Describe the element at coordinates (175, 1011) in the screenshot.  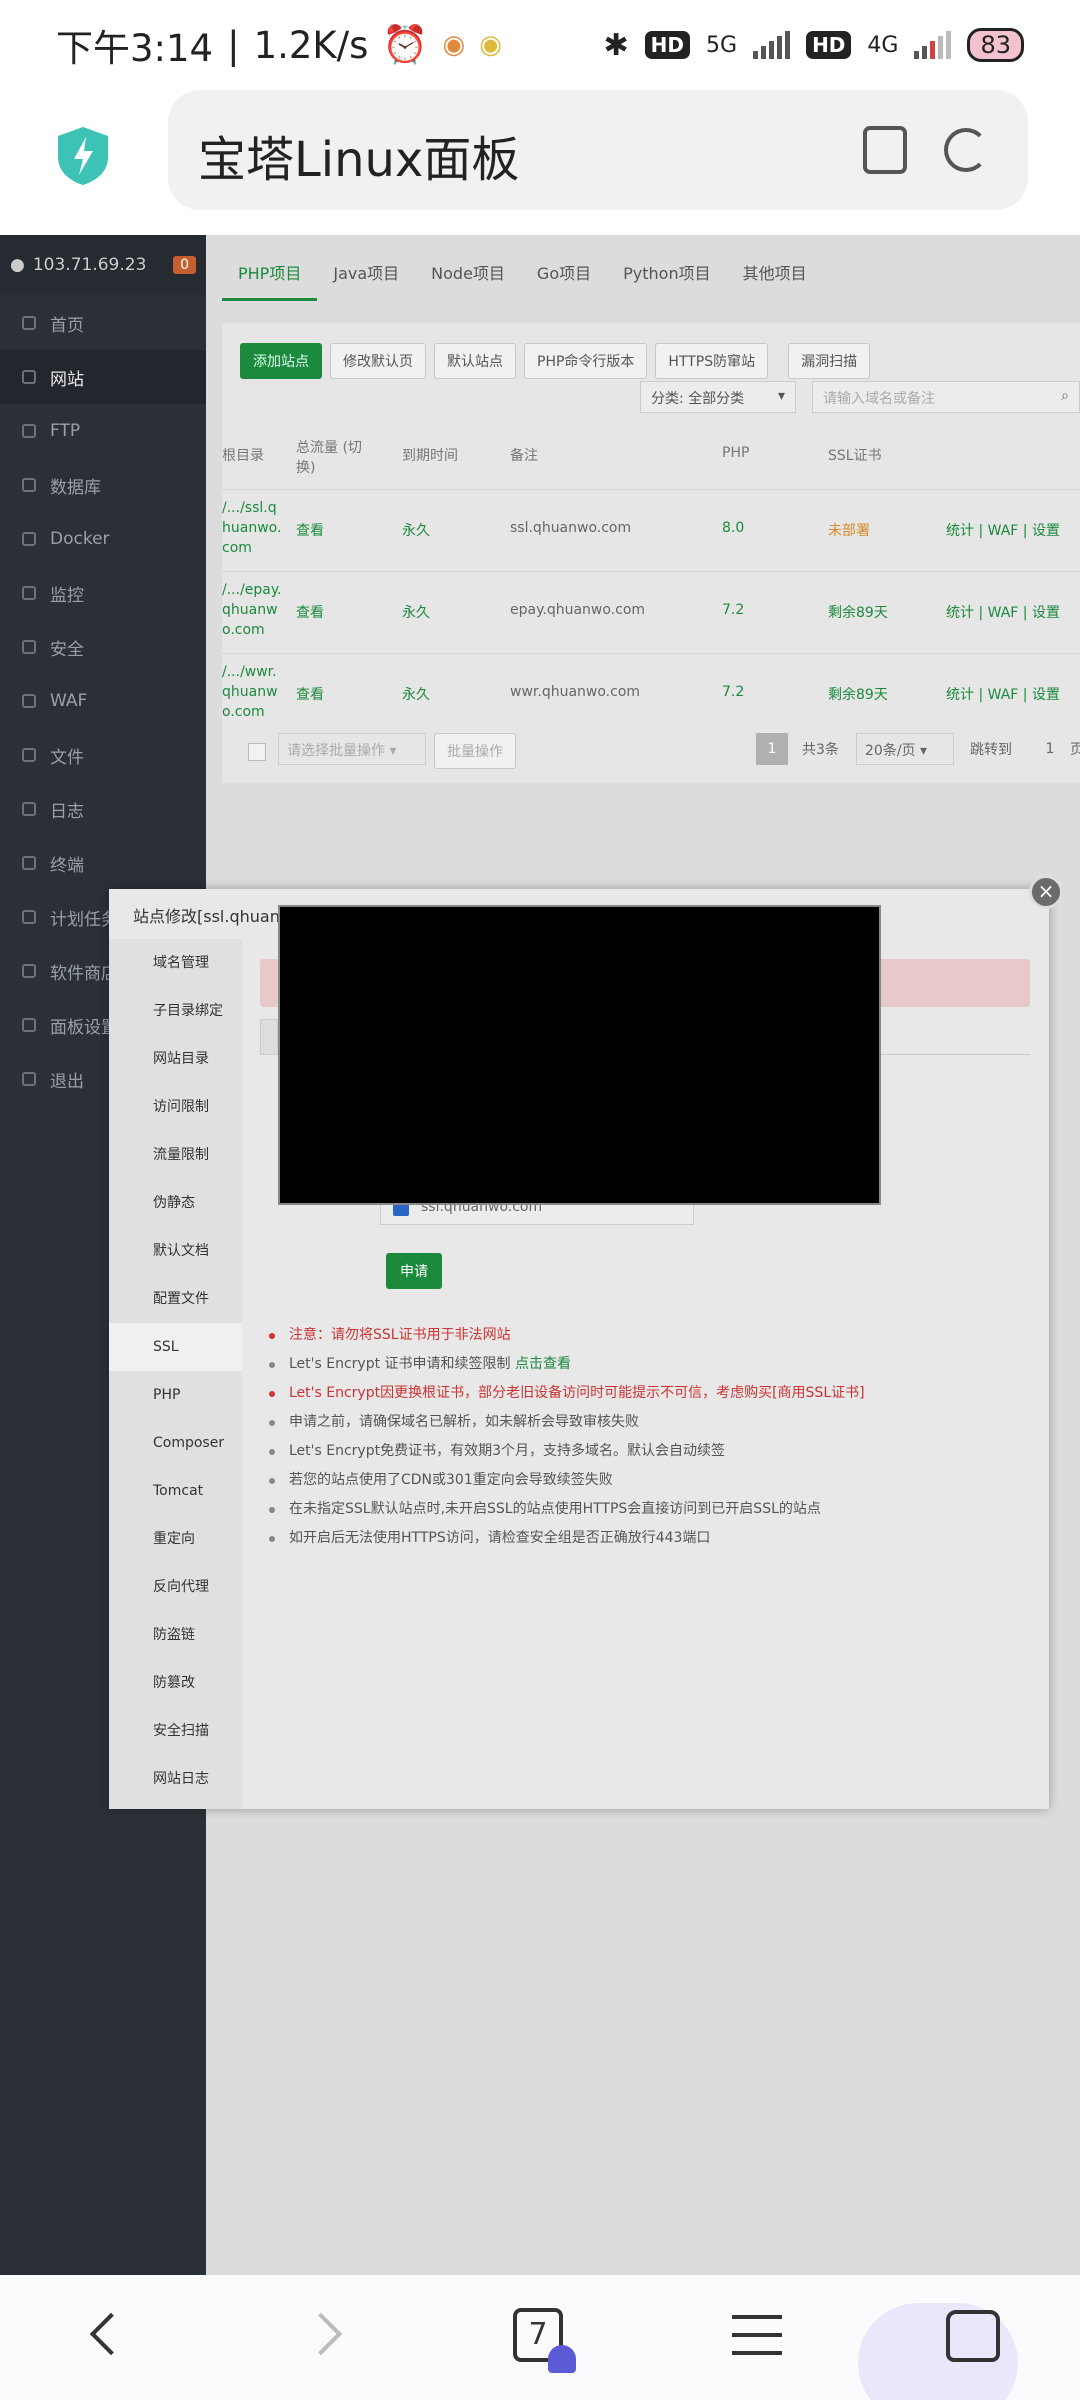
I see `menu-subdir: 子目录绑定` at that location.